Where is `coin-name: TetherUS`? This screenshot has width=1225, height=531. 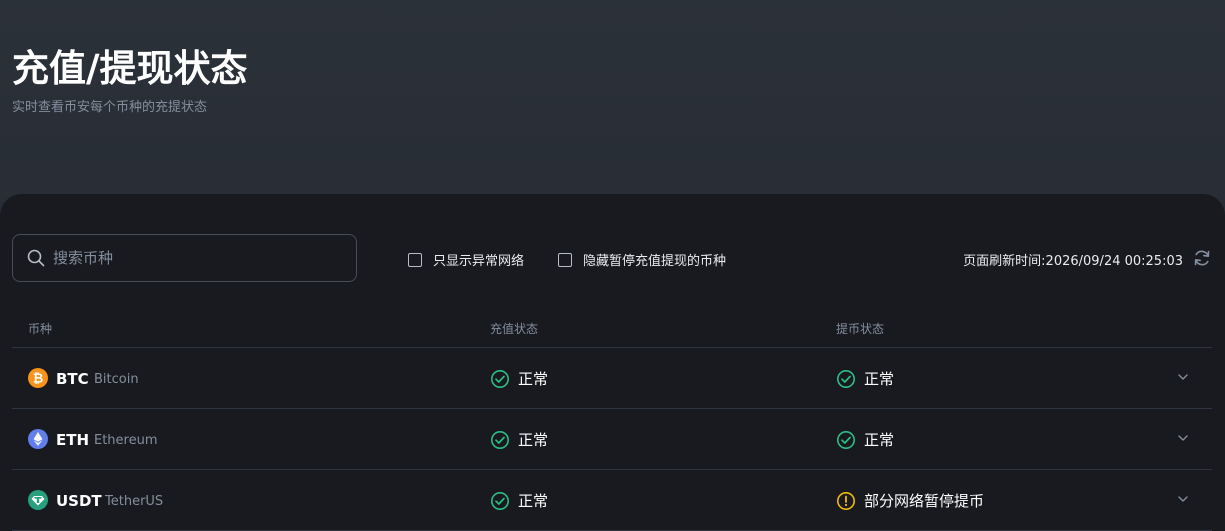 coin-name: TetherUS is located at coordinates (134, 501).